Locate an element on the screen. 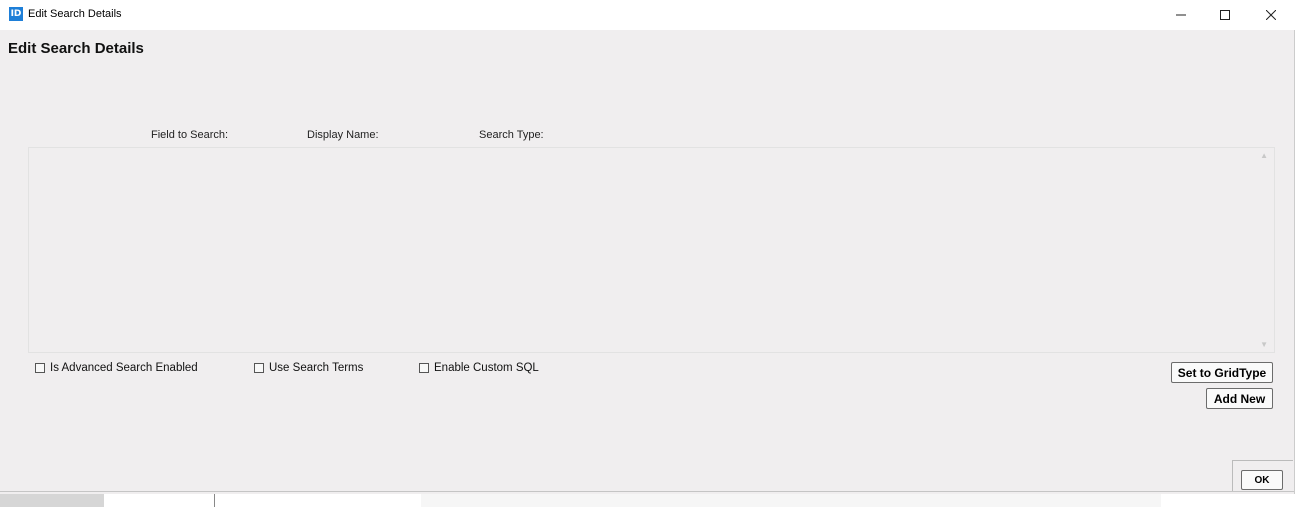 The height and width of the screenshot is (507, 1298). advanced-search-checkbox: Is Advanced Search Enabled is located at coordinates (116, 368).